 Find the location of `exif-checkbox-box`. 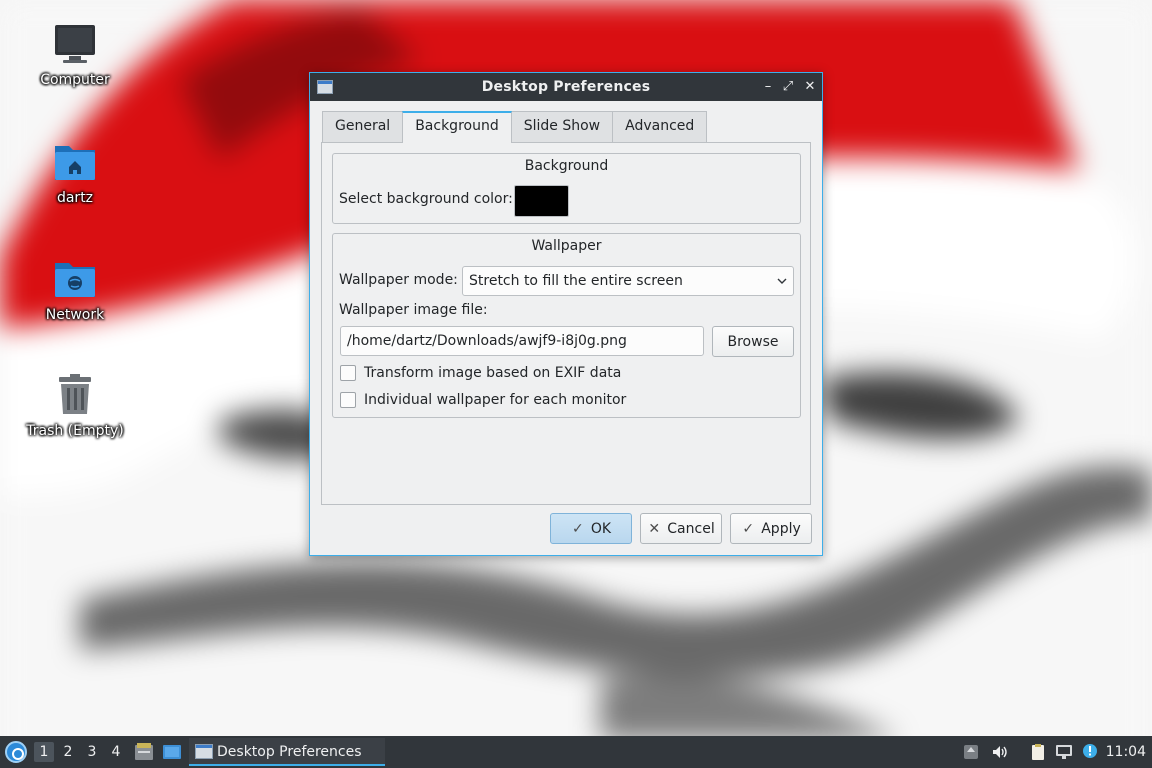

exif-checkbox-box is located at coordinates (348, 373).